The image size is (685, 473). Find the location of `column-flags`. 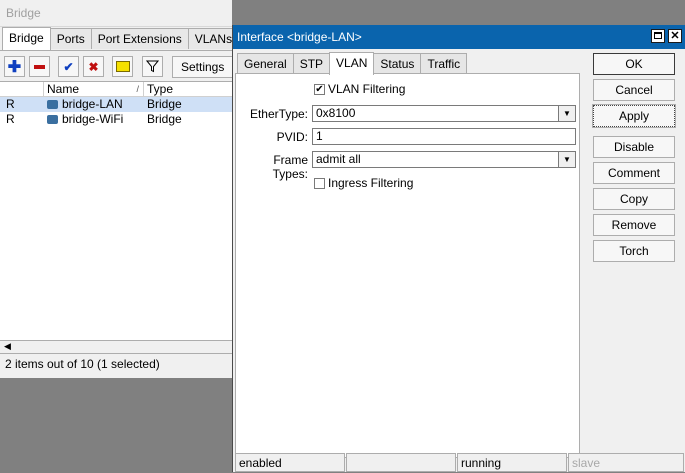

column-flags is located at coordinates (22, 89).